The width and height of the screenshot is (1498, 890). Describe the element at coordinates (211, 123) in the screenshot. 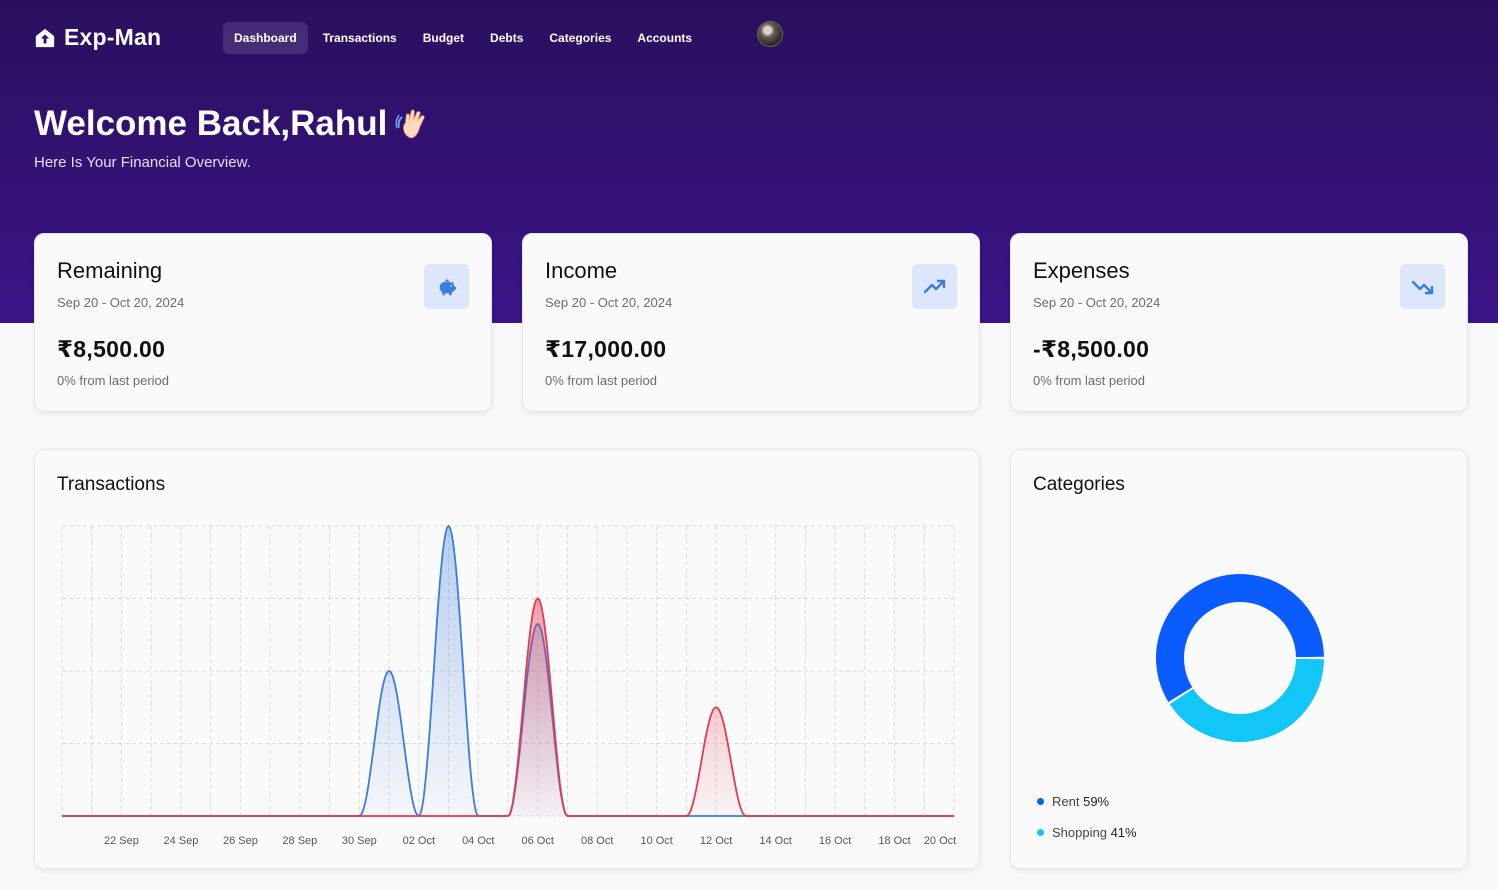

I see `welcome-title: Welcome Back,Rahul` at that location.